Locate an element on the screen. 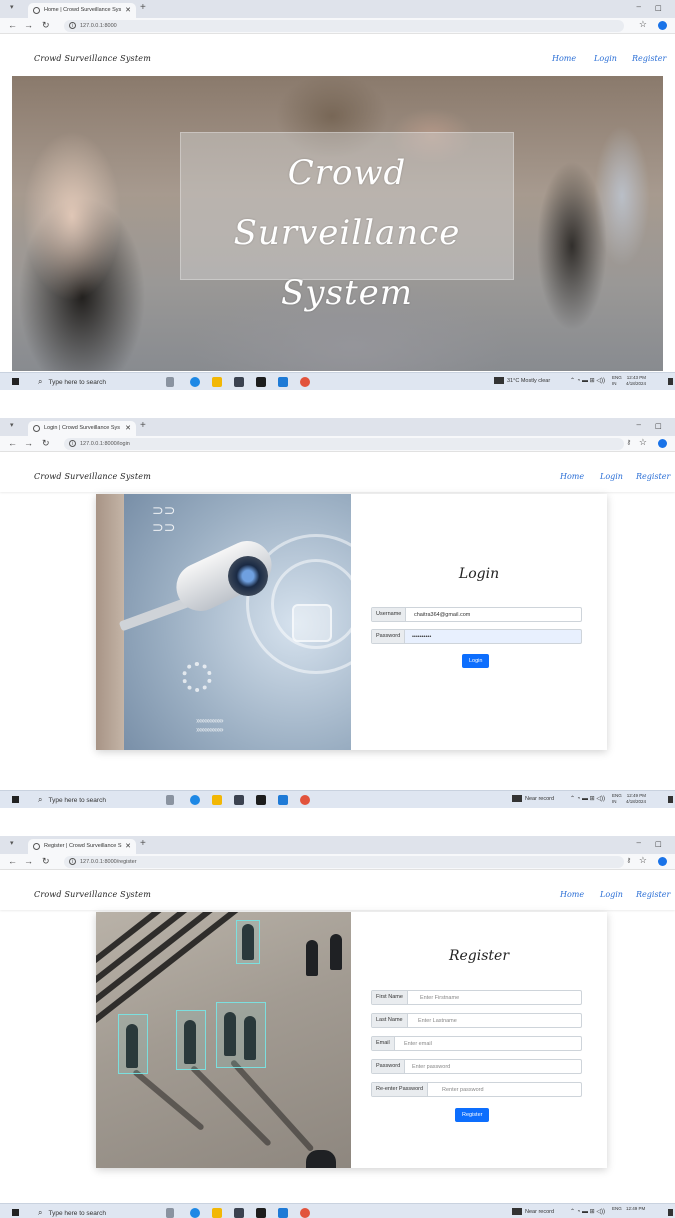 The image size is (675, 1218). browser-tab: Login | Crowd Surveillance Sys ✕ is located at coordinates (82, 428).